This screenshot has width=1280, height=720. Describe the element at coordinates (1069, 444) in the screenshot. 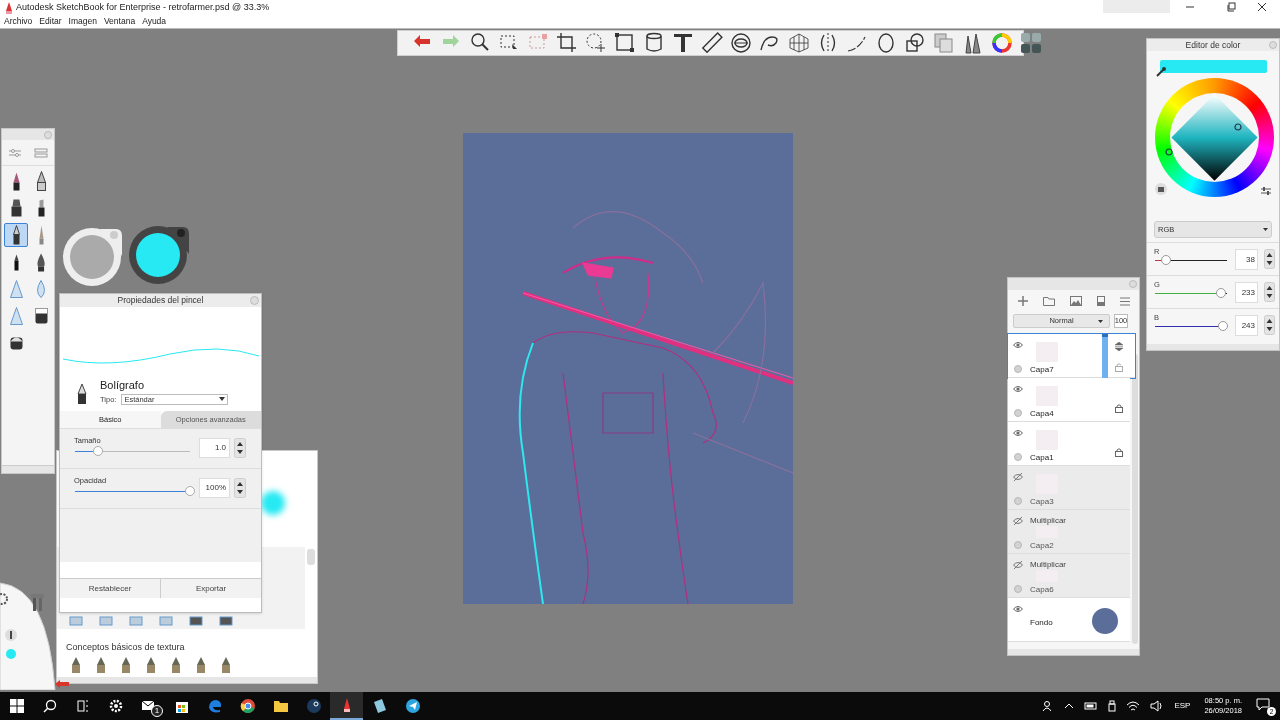

I see `layer-row: Capa1` at that location.